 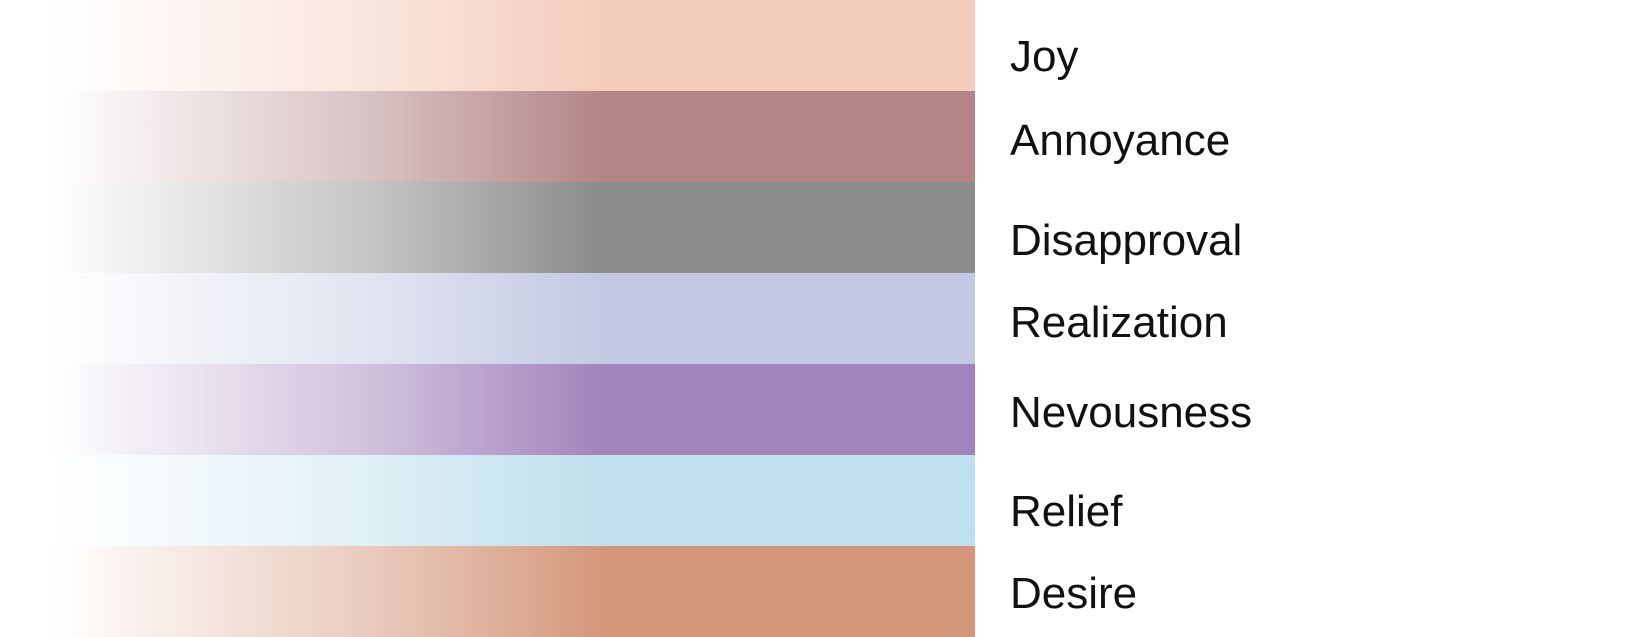 What do you see at coordinates (487, 45) in the screenshot?
I see `gradient-bar-joy` at bounding box center [487, 45].